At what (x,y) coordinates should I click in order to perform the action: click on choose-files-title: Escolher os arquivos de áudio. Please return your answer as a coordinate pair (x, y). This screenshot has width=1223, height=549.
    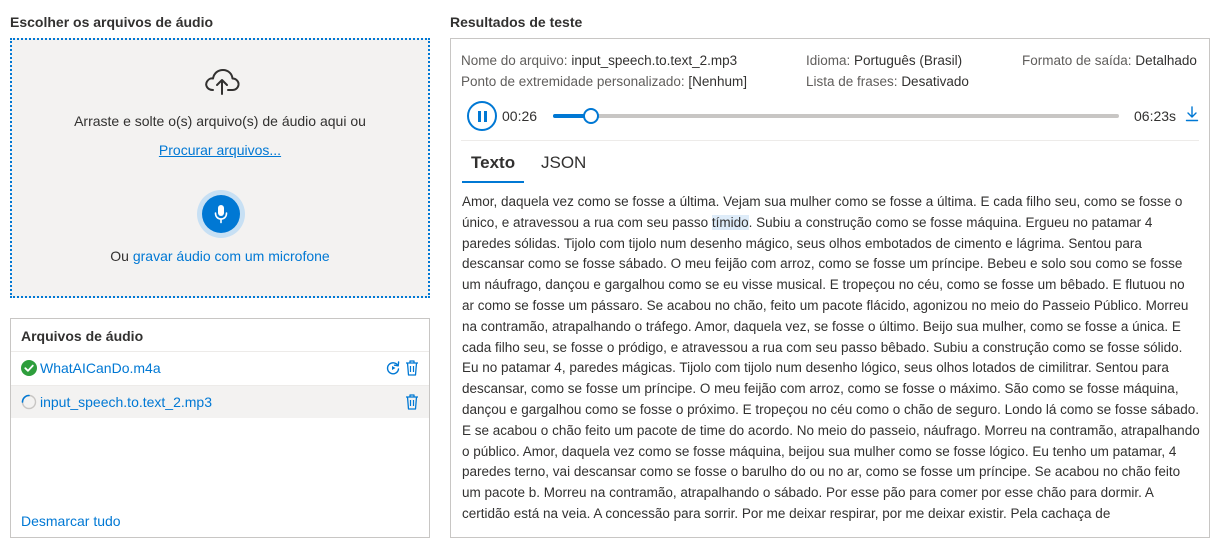
    Looking at the image, I should click on (112, 22).